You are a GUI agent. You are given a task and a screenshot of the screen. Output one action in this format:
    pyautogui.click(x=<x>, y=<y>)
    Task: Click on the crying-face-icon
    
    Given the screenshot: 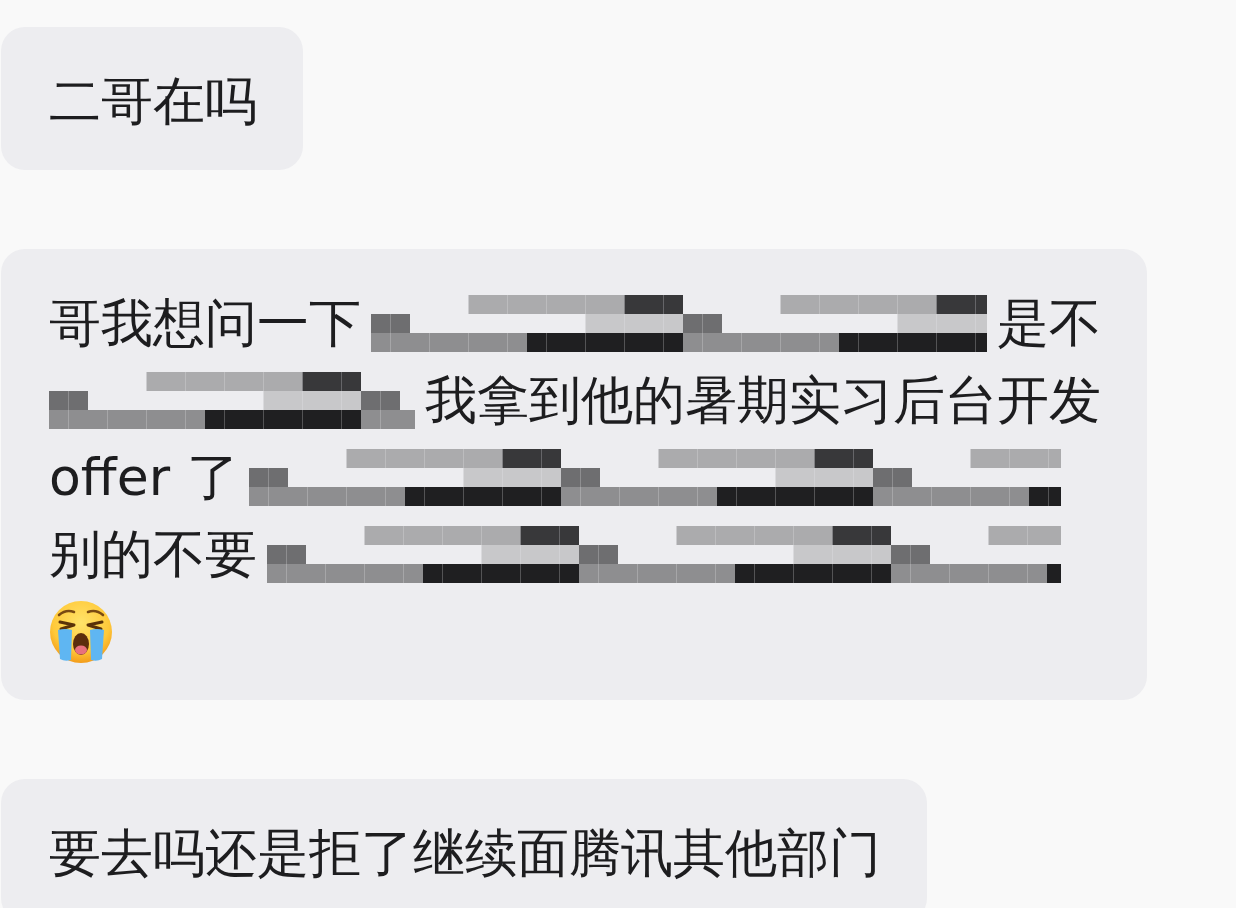 What is the action you would take?
    pyautogui.click(x=81, y=631)
    